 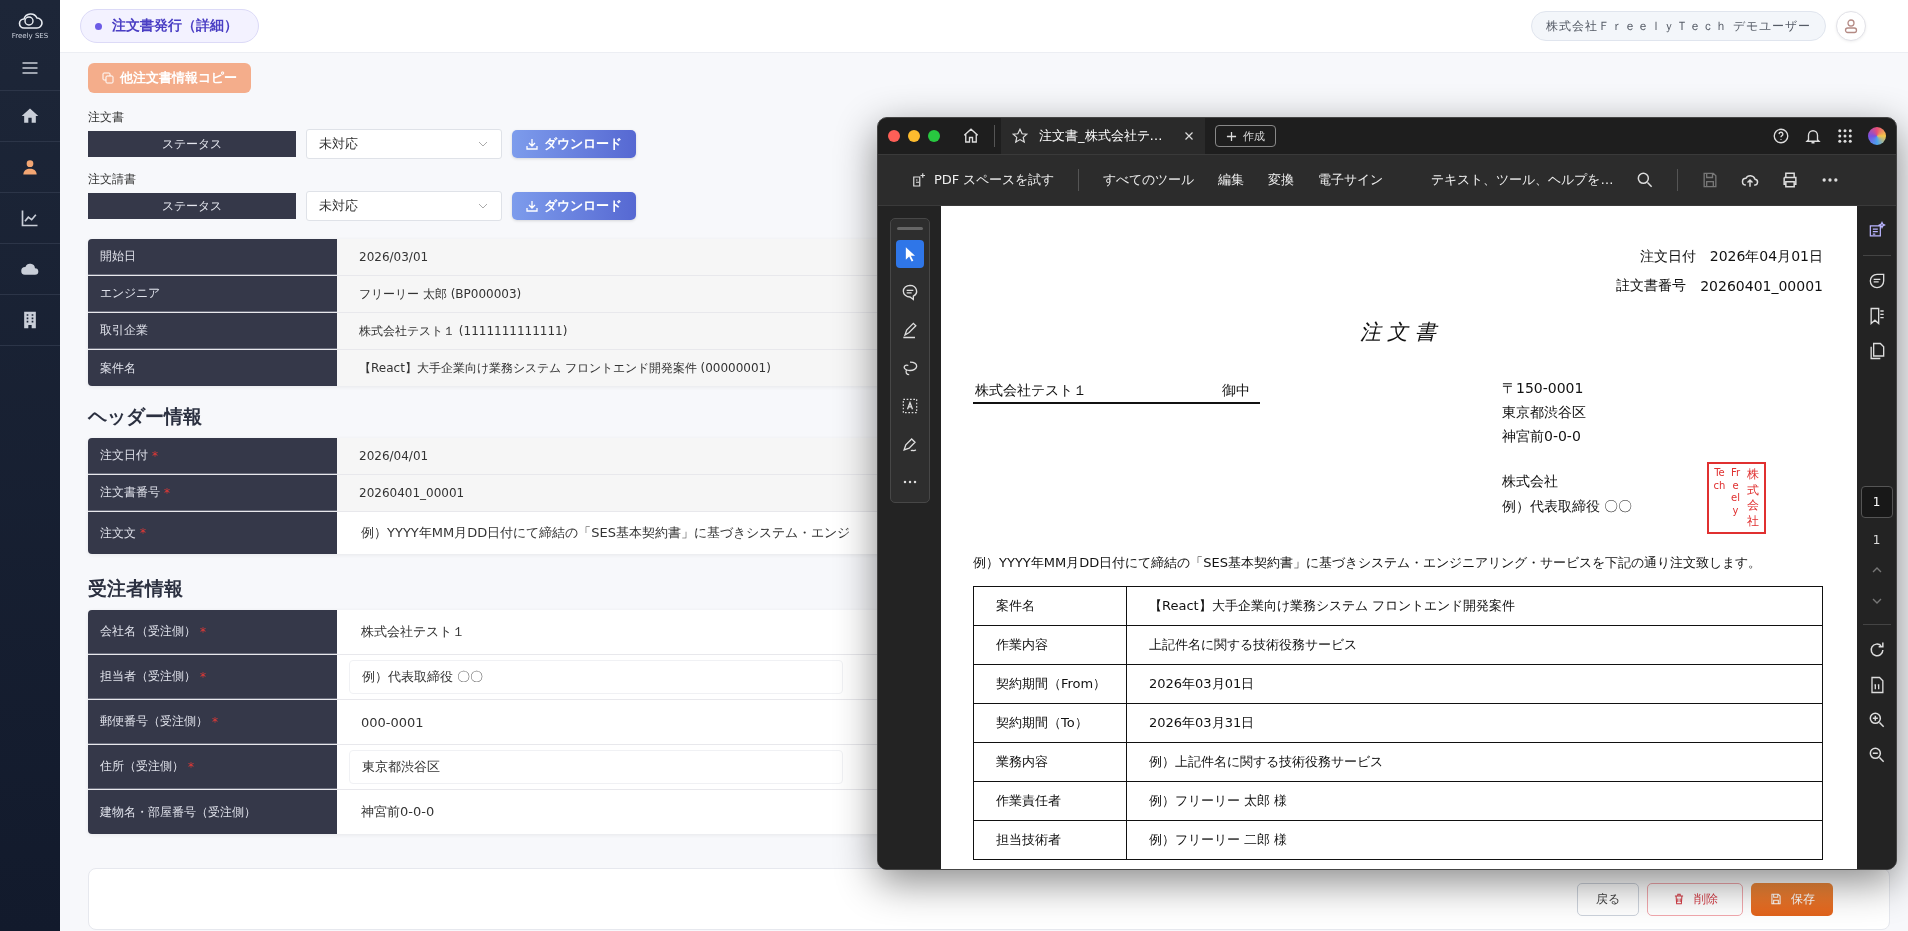 I want to click on table-cell: 契約期間（From）, so click(x=1050, y=684).